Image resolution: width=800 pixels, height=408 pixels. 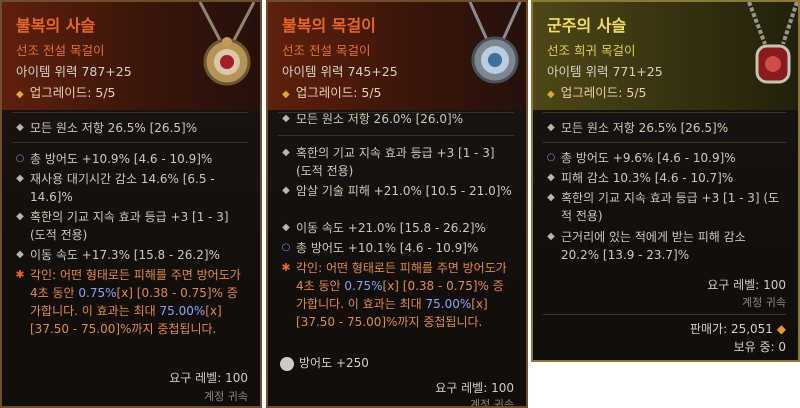 I want to click on item-title: 불복의 사슬, so click(x=56, y=25).